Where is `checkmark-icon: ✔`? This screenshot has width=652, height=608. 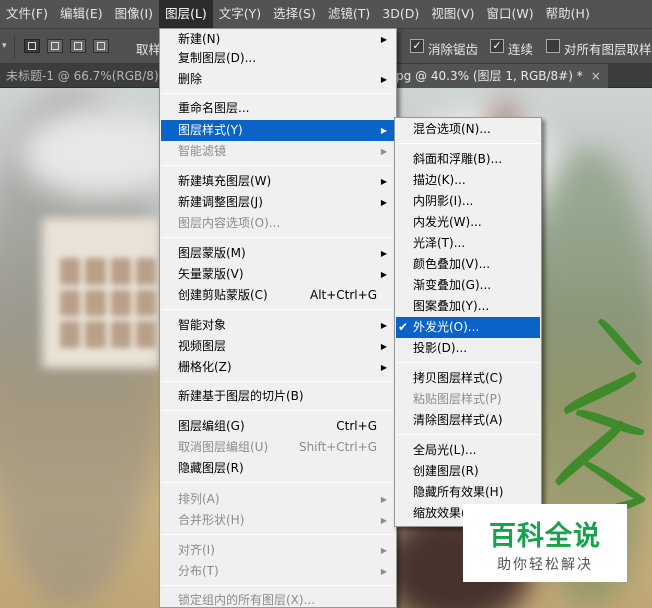 checkmark-icon: ✔ is located at coordinates (403, 327).